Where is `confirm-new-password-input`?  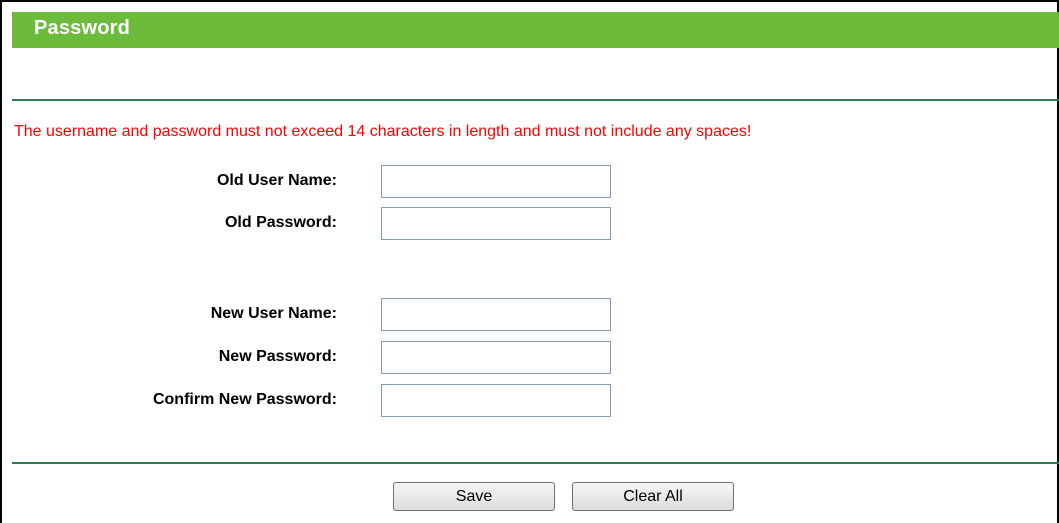
confirm-new-password-input is located at coordinates (496, 400).